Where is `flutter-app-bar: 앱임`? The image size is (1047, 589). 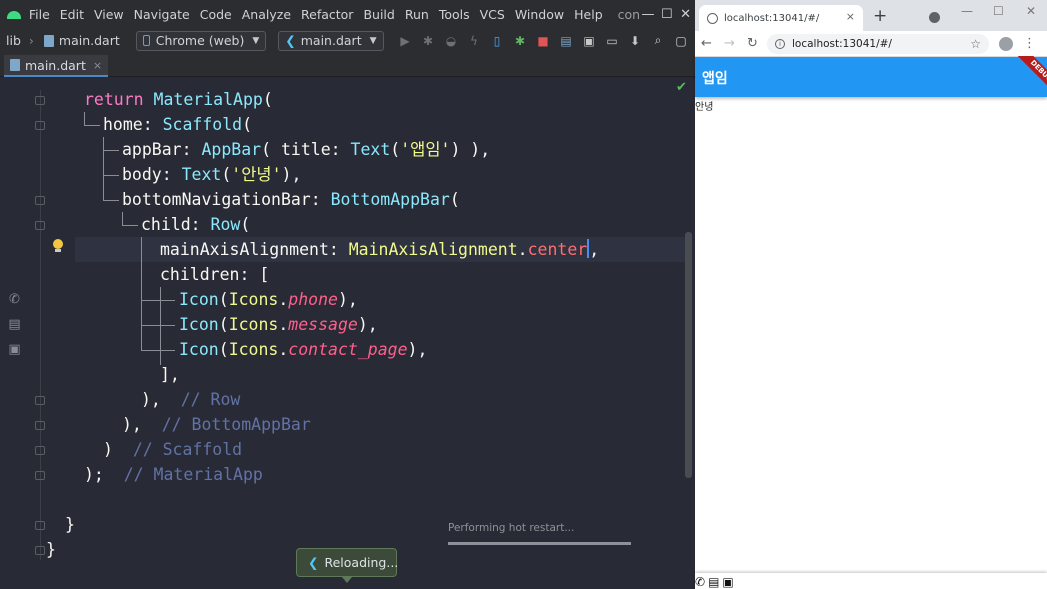 flutter-app-bar: 앱임 is located at coordinates (871, 77).